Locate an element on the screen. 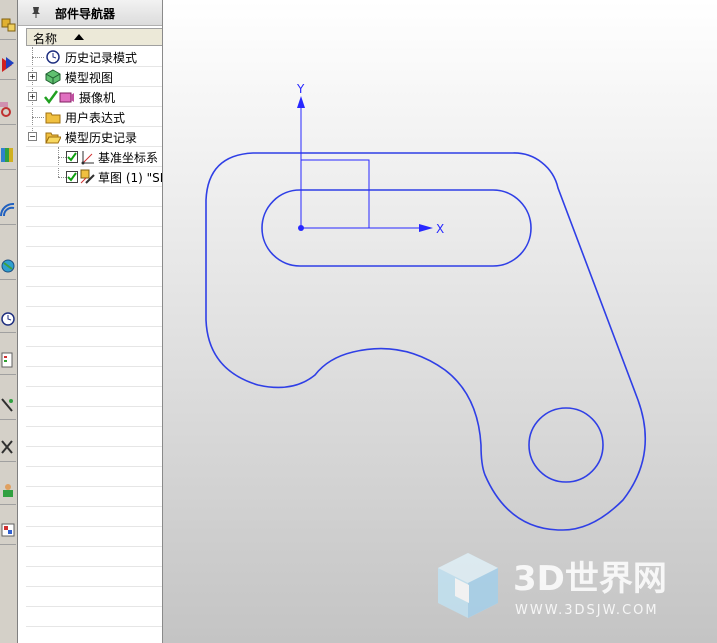  pin-icon is located at coordinates (36, 12).